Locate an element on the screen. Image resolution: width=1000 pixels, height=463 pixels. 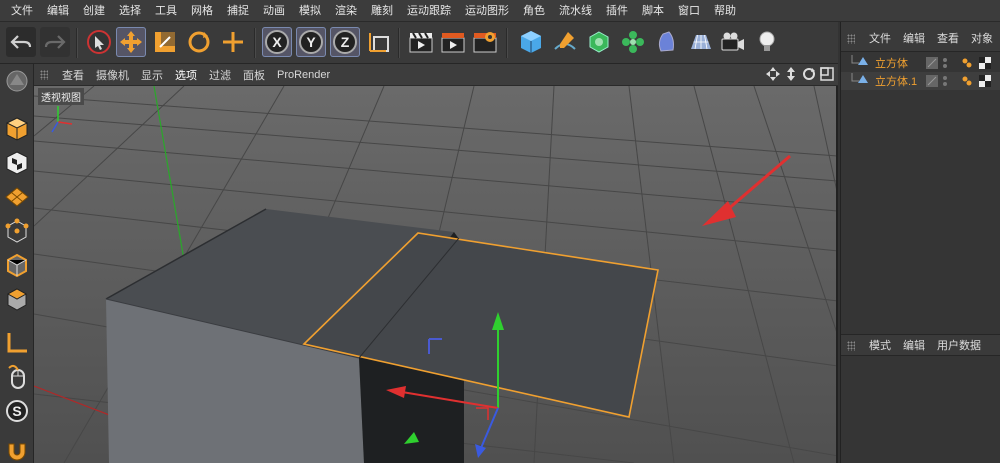
menu-simulate: 模拟 is located at coordinates (310, 11).